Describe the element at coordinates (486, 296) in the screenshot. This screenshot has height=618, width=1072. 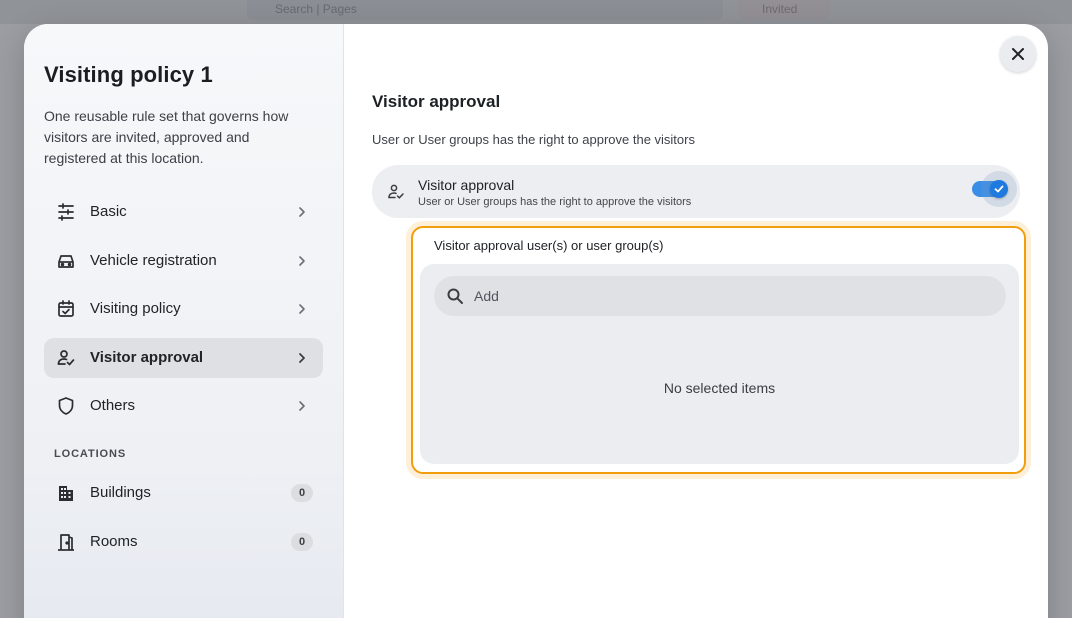
I see `search-placeholder: Add` at that location.